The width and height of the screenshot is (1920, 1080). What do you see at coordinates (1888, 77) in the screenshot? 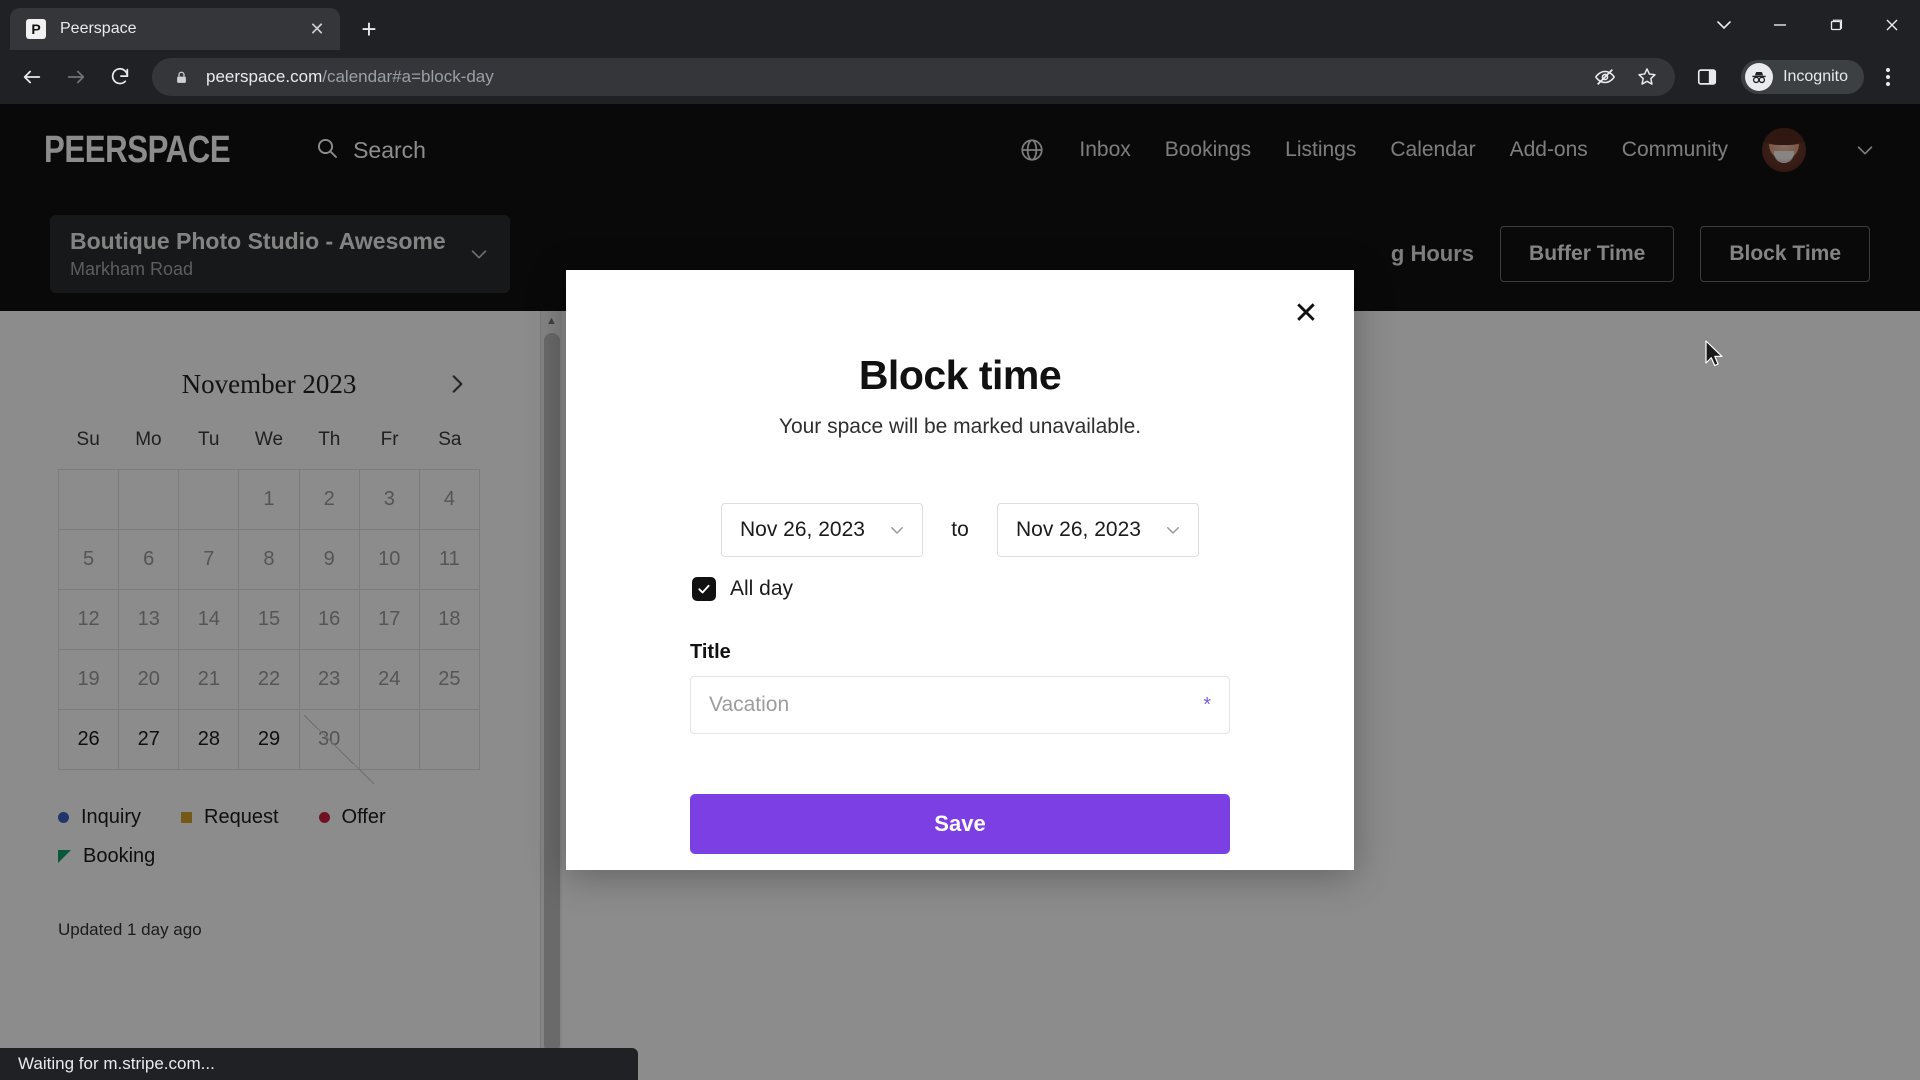
I see `three-dot-menu-icon` at bounding box center [1888, 77].